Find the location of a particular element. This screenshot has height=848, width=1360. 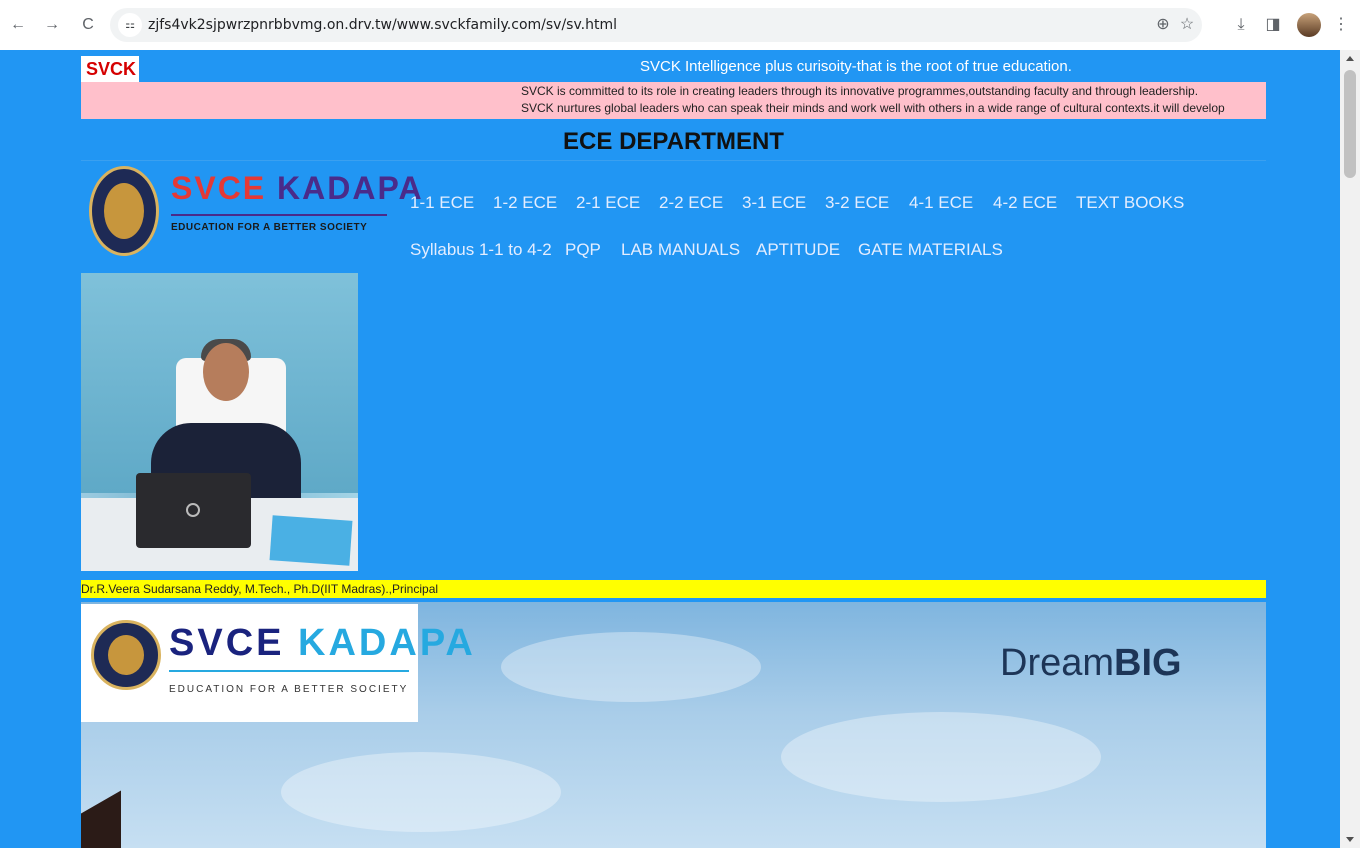

menu-item-aptitude: APTITUDE is located at coordinates (798, 250).